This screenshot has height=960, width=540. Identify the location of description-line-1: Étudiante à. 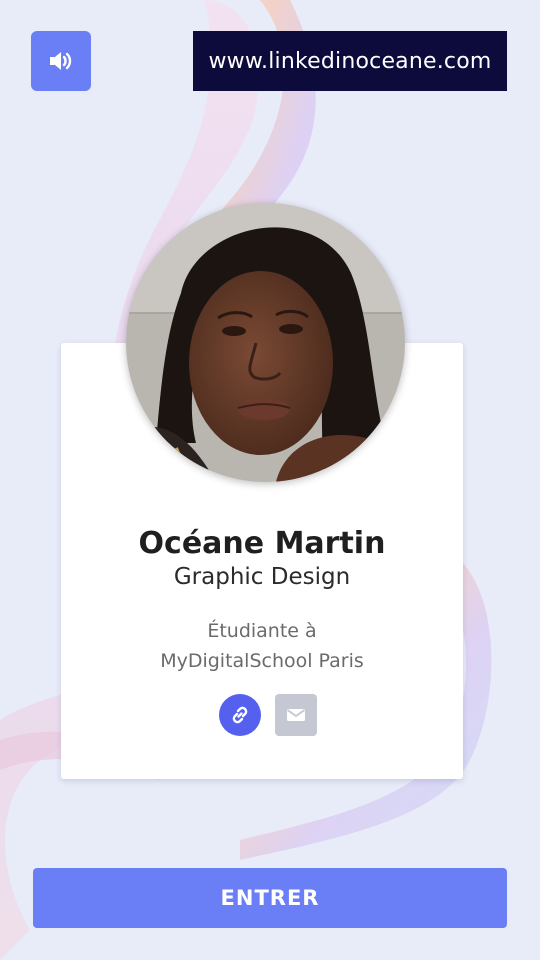
(262, 631).